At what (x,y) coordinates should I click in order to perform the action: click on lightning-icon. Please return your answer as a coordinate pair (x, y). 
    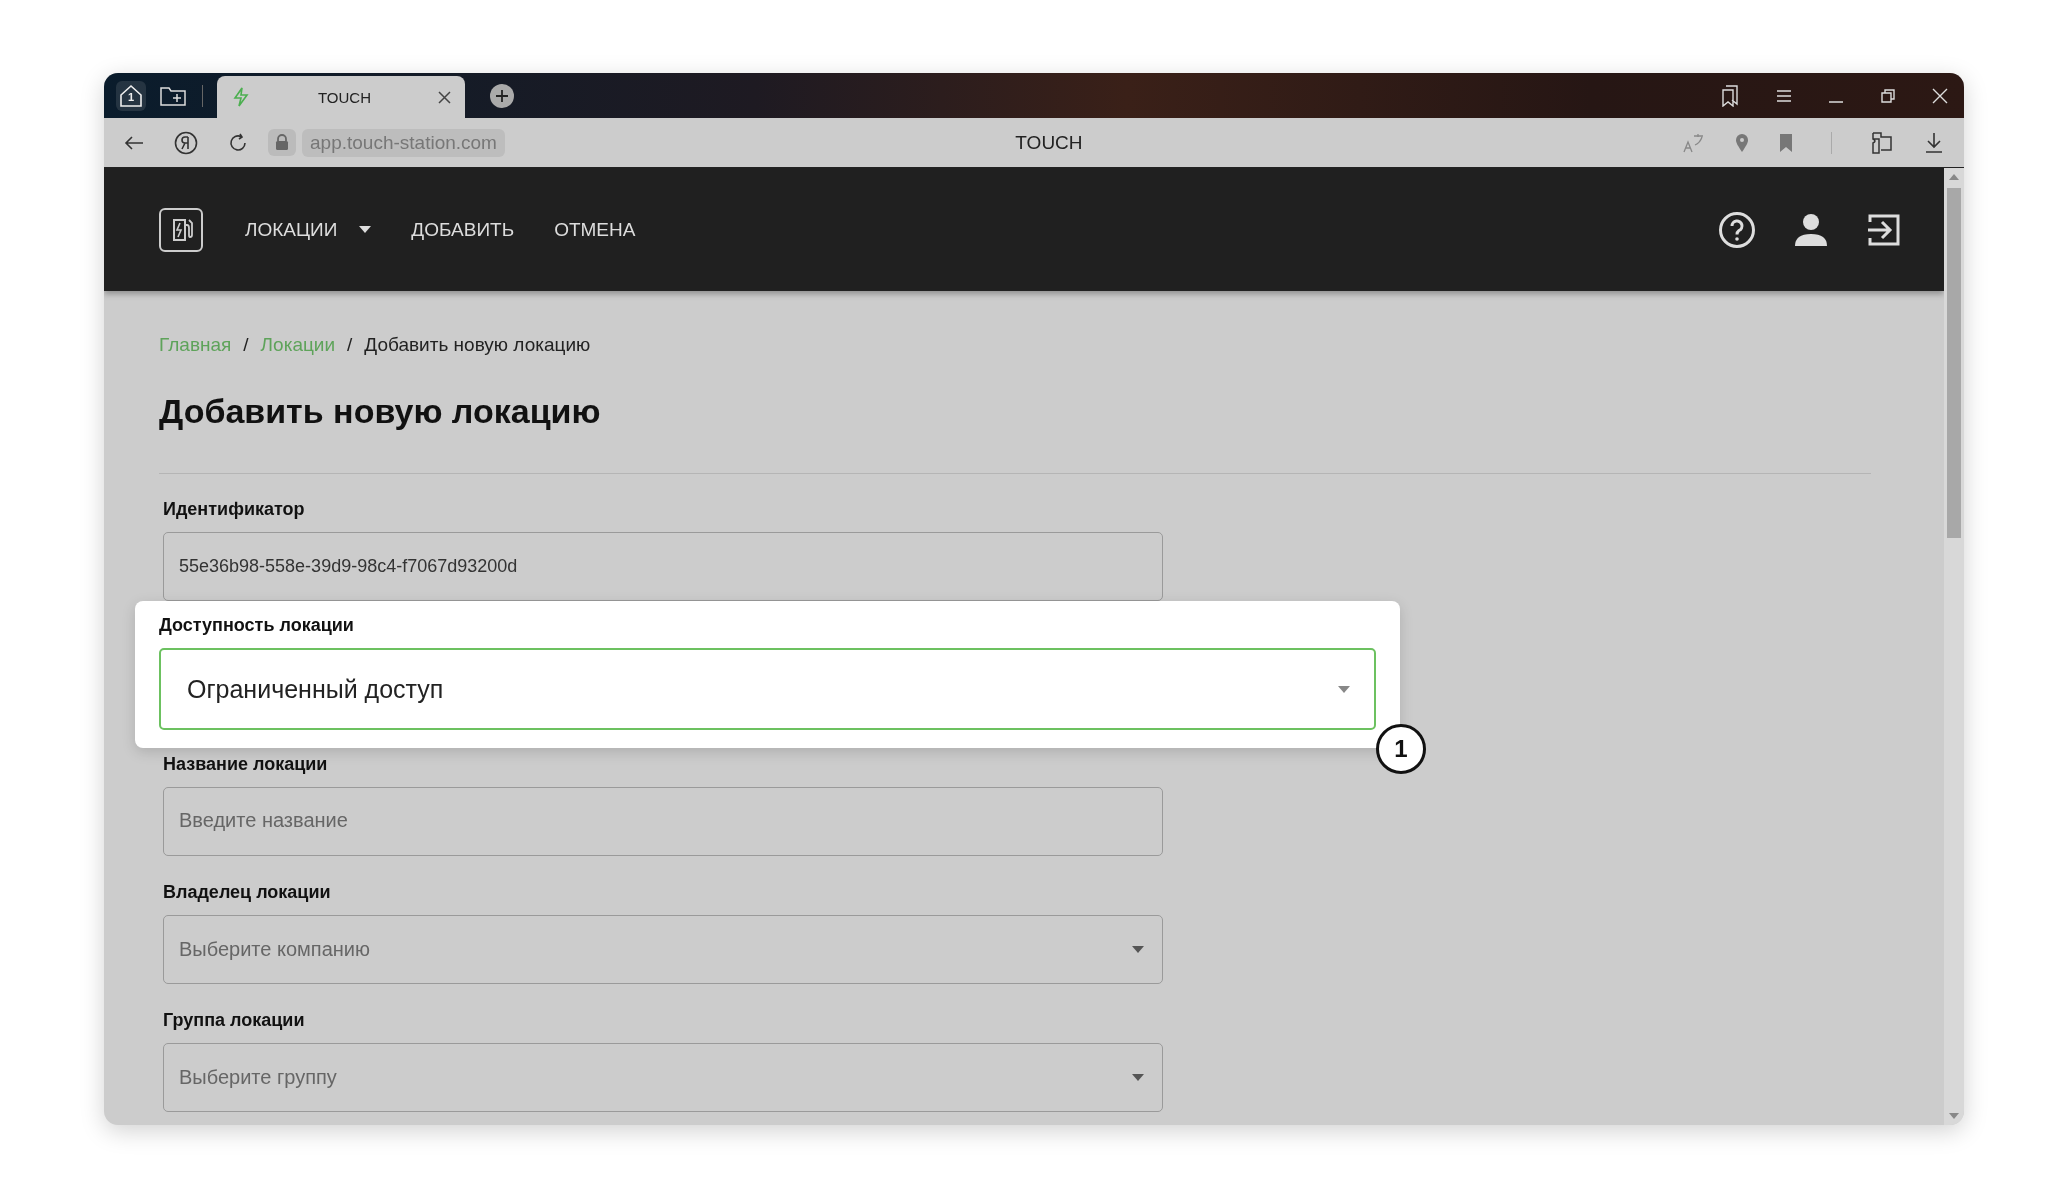
    Looking at the image, I should click on (241, 97).